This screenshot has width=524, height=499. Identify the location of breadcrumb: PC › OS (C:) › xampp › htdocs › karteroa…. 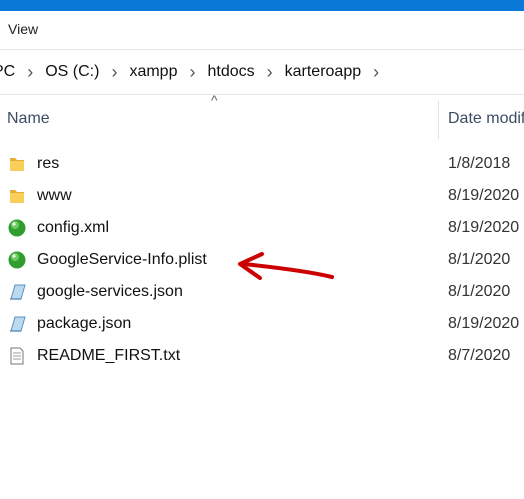
(195, 72).